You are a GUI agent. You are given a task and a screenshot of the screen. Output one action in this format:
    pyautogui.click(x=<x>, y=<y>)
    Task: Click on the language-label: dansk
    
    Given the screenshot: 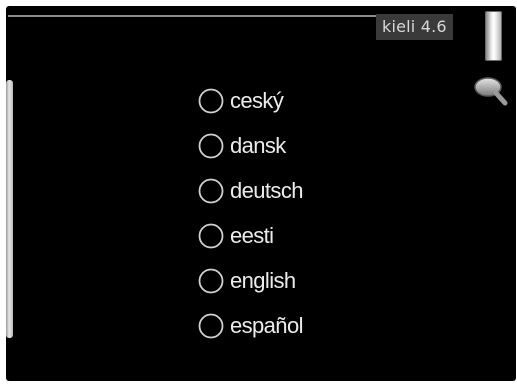 What is the action you would take?
    pyautogui.click(x=258, y=145)
    